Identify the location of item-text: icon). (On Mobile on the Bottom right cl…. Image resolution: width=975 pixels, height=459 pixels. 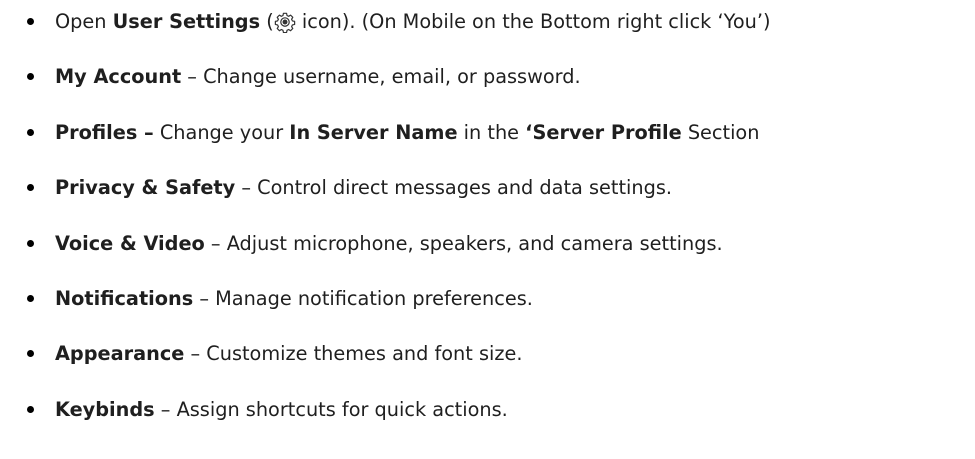
(533, 21).